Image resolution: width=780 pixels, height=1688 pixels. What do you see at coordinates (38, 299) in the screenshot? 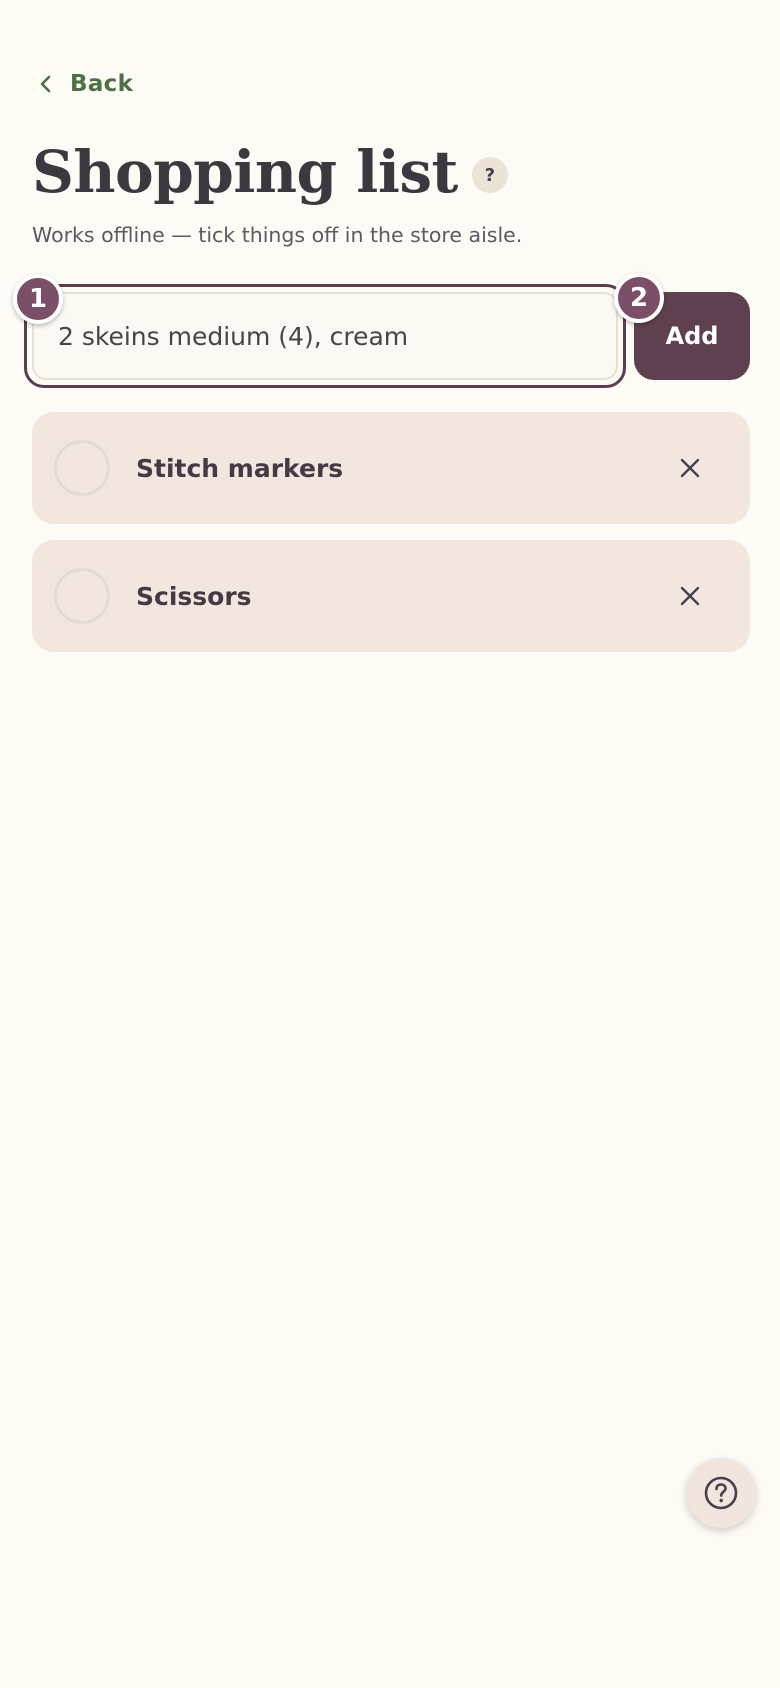
I see `step-badge-1: 1` at bounding box center [38, 299].